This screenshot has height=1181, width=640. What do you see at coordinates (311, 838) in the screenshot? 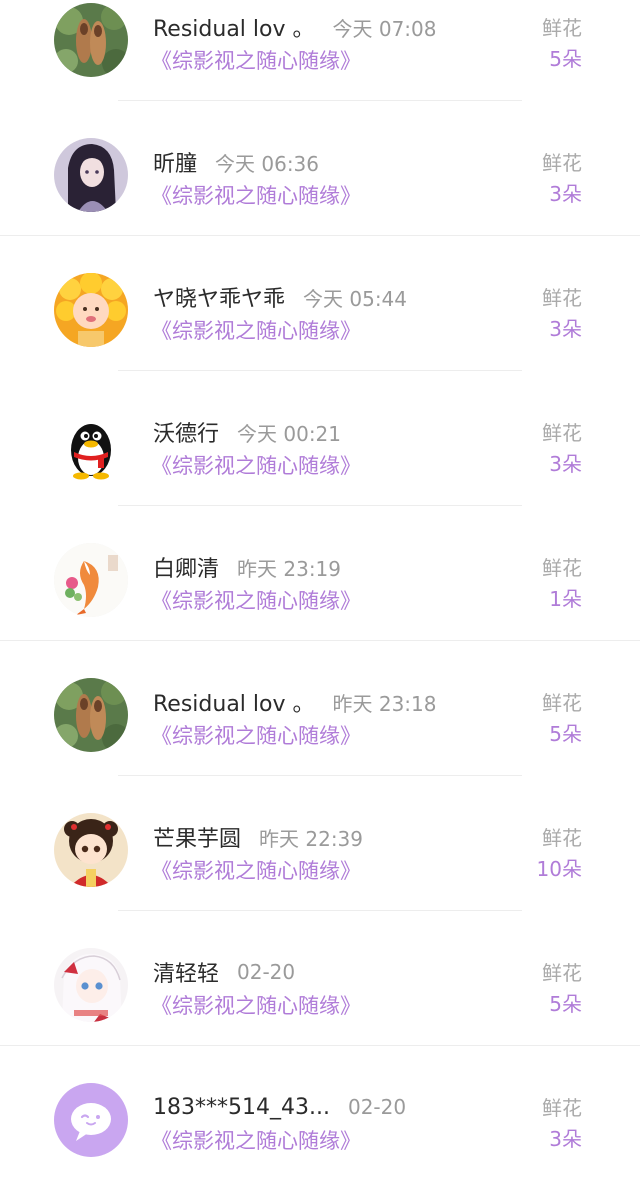
I see `timestamp: 昨天 22:39` at bounding box center [311, 838].